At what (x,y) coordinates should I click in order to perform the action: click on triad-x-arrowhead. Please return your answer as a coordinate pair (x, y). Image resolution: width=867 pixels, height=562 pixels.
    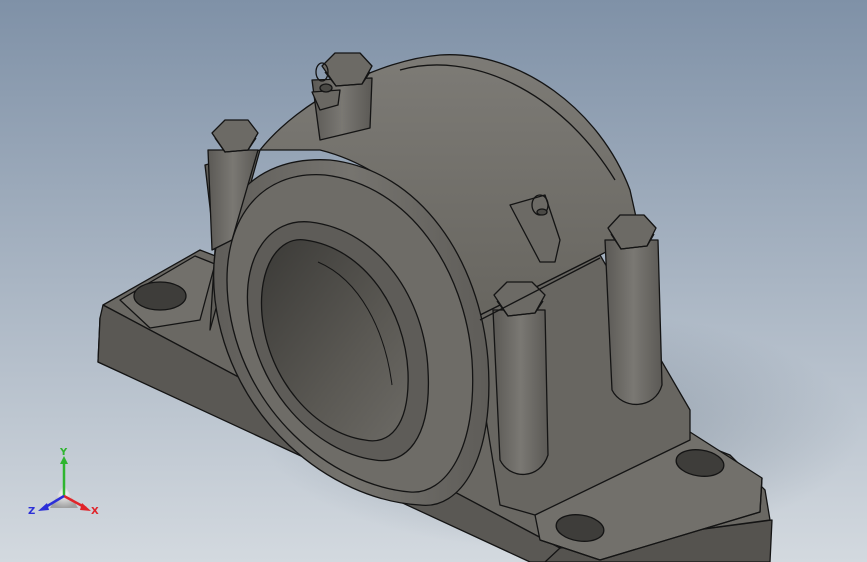
    Looking at the image, I should click on (85, 507).